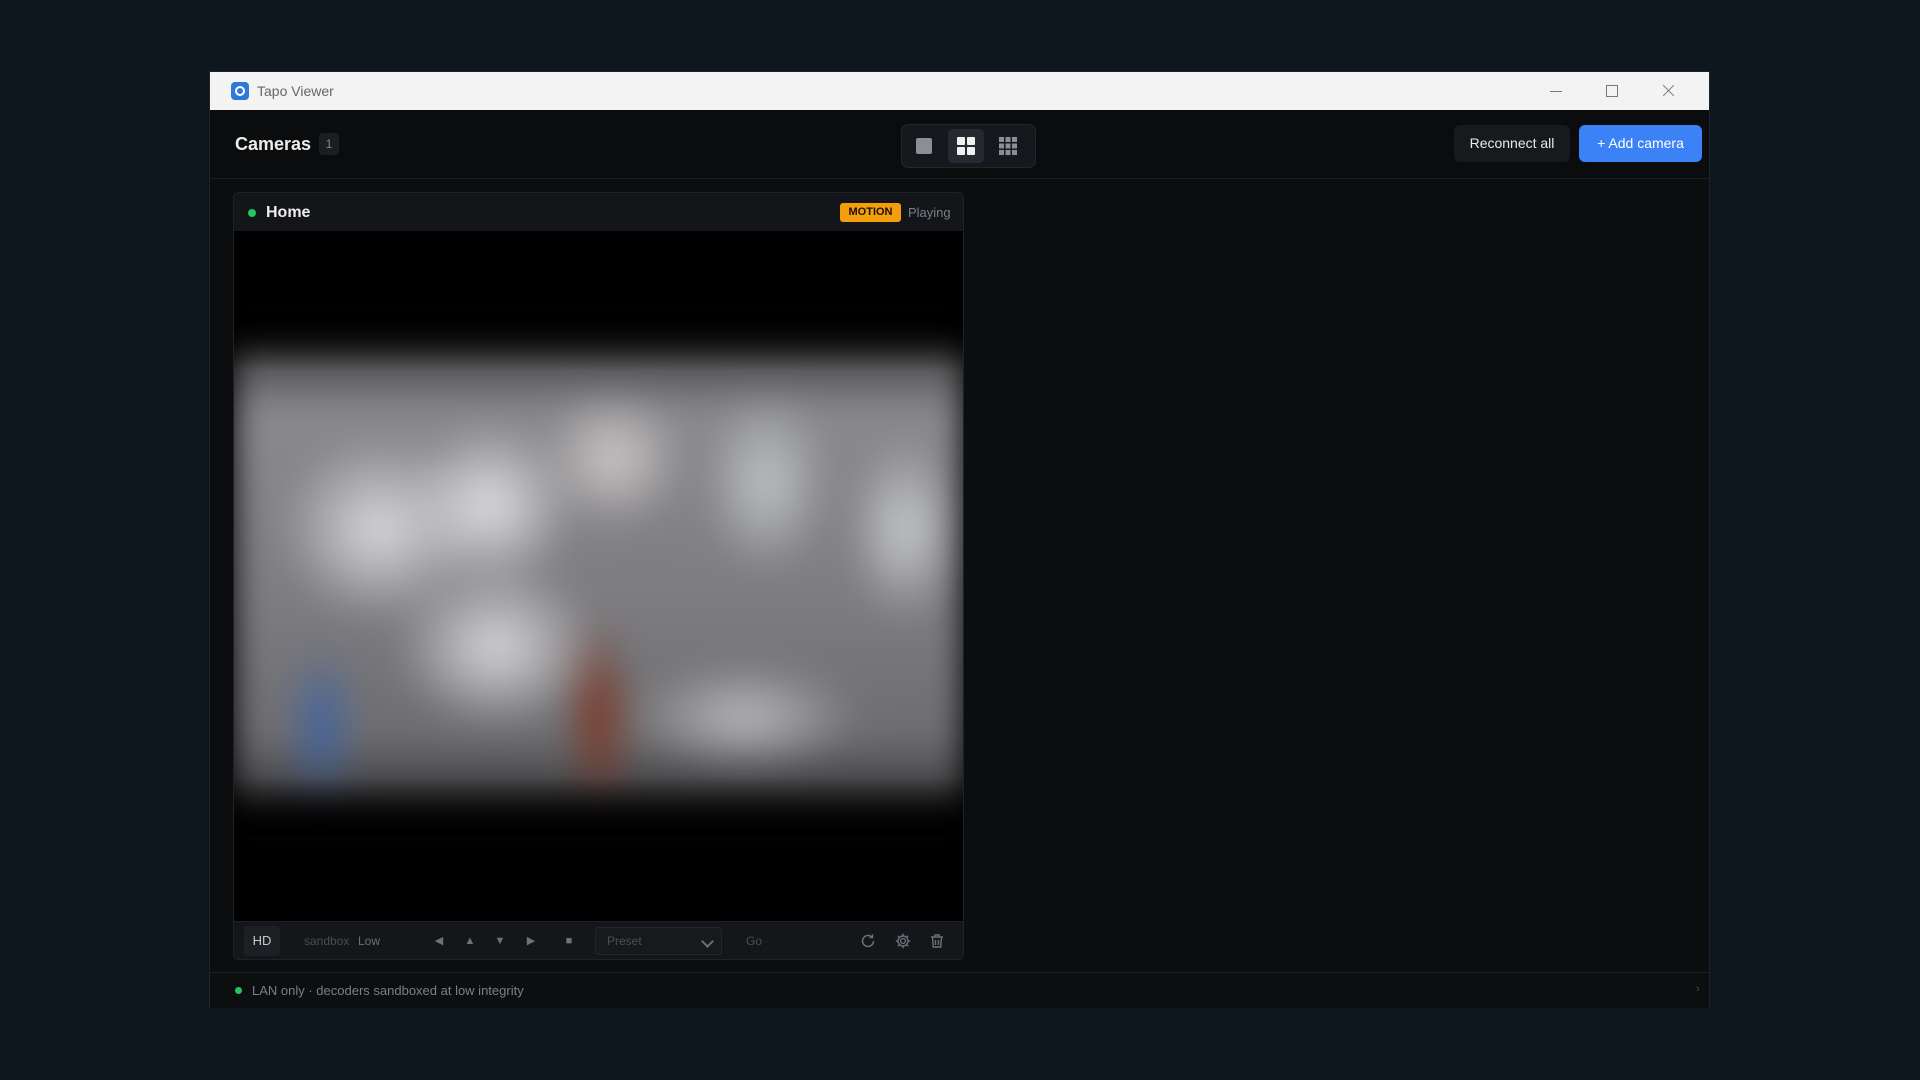 The image size is (1920, 1080). I want to click on chevron-right-icon: ›, so click(1698, 989).